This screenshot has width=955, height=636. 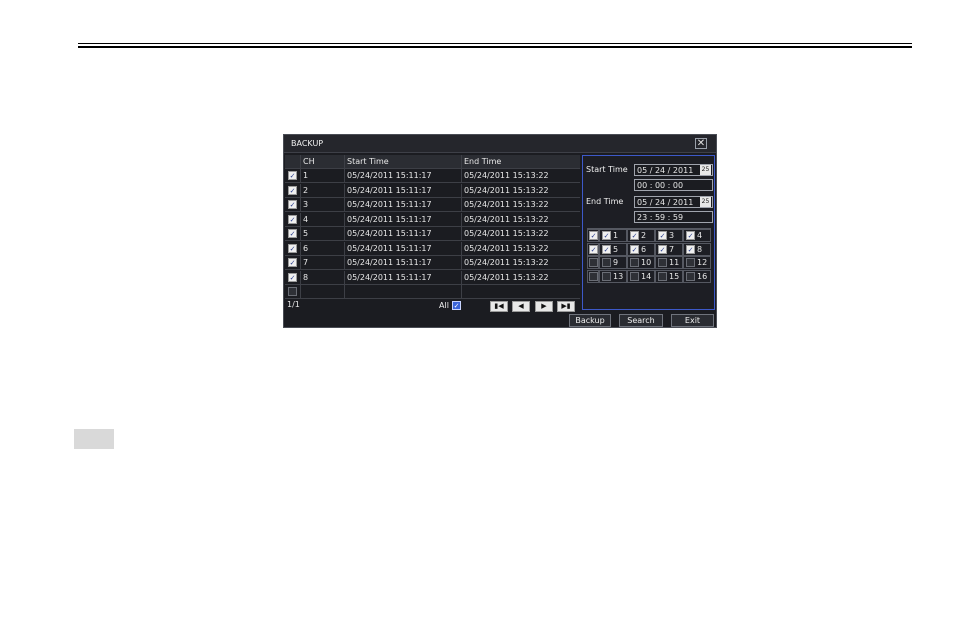 I want to click on channel-cell: 9, so click(x=613, y=262).